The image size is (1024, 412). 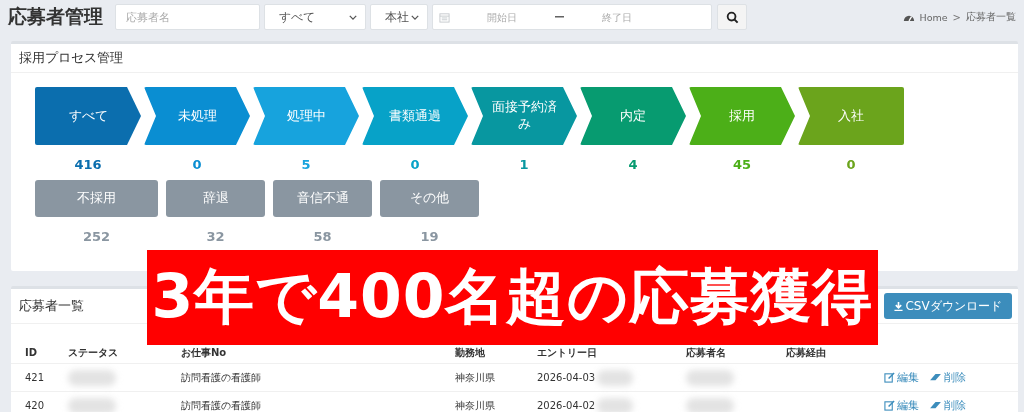 I want to click on end-date-field: 終了日, so click(x=617, y=17).